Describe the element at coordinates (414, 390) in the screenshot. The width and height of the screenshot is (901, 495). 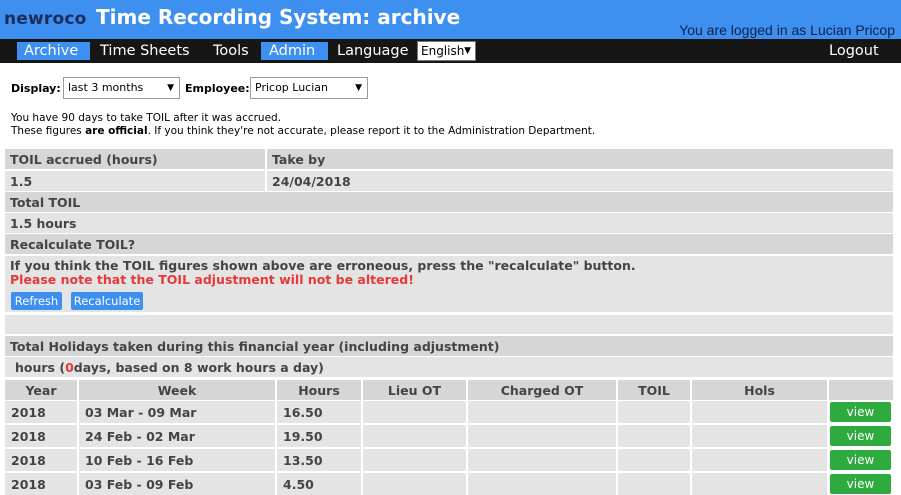
I see `column-header-lieu-ot: Lieu OT` at that location.